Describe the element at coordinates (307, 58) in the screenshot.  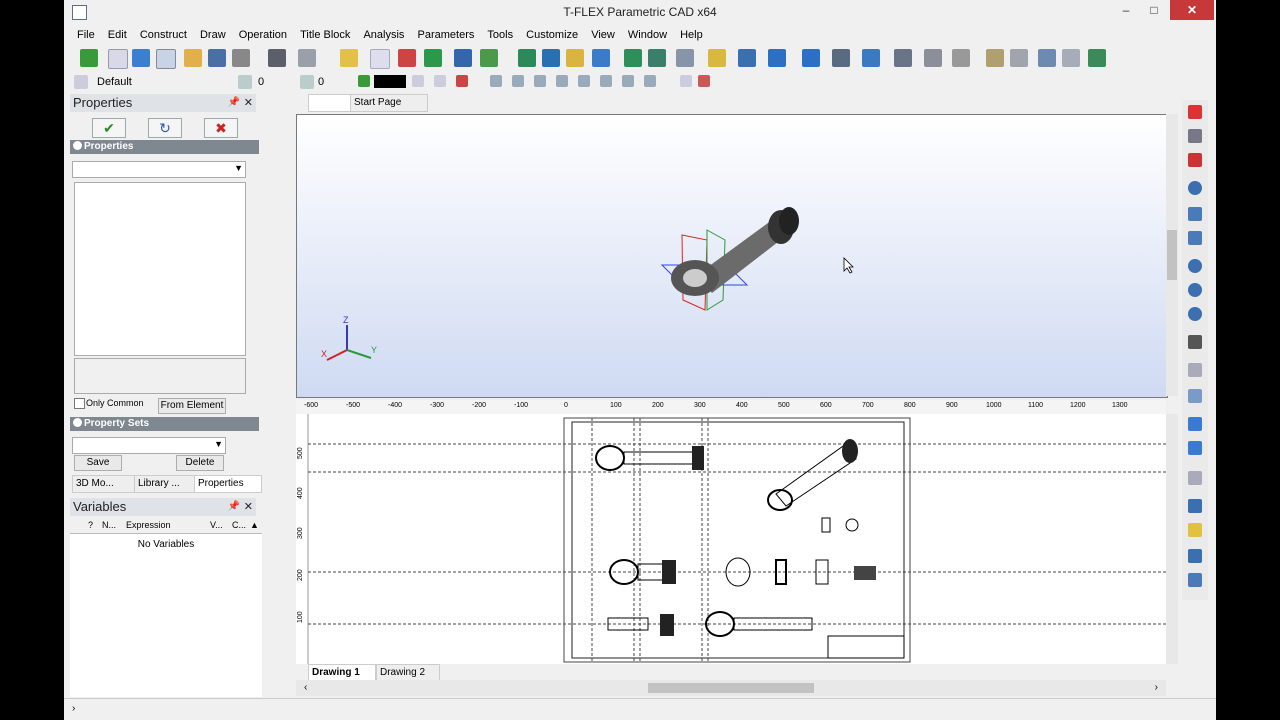
I see `redo-icon` at that location.